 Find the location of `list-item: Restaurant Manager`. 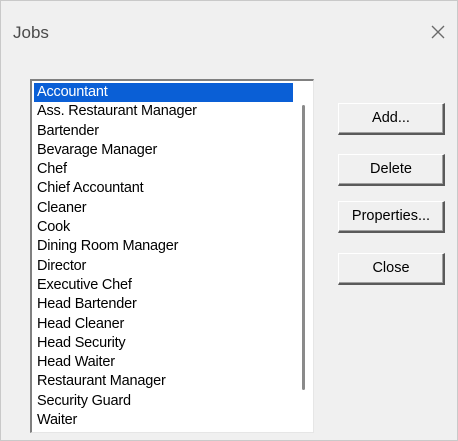

list-item: Restaurant Manager is located at coordinates (163, 381).